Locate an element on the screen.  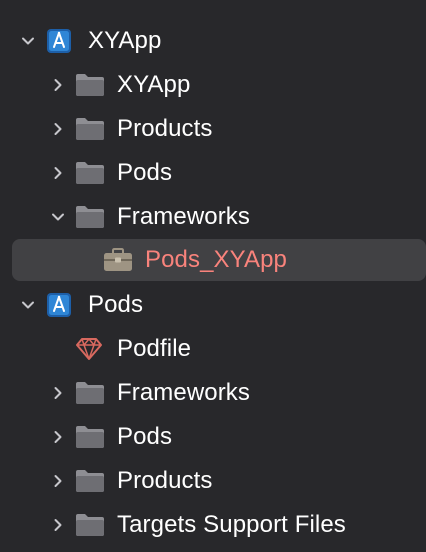
toolbox-icon is located at coordinates (118, 260).